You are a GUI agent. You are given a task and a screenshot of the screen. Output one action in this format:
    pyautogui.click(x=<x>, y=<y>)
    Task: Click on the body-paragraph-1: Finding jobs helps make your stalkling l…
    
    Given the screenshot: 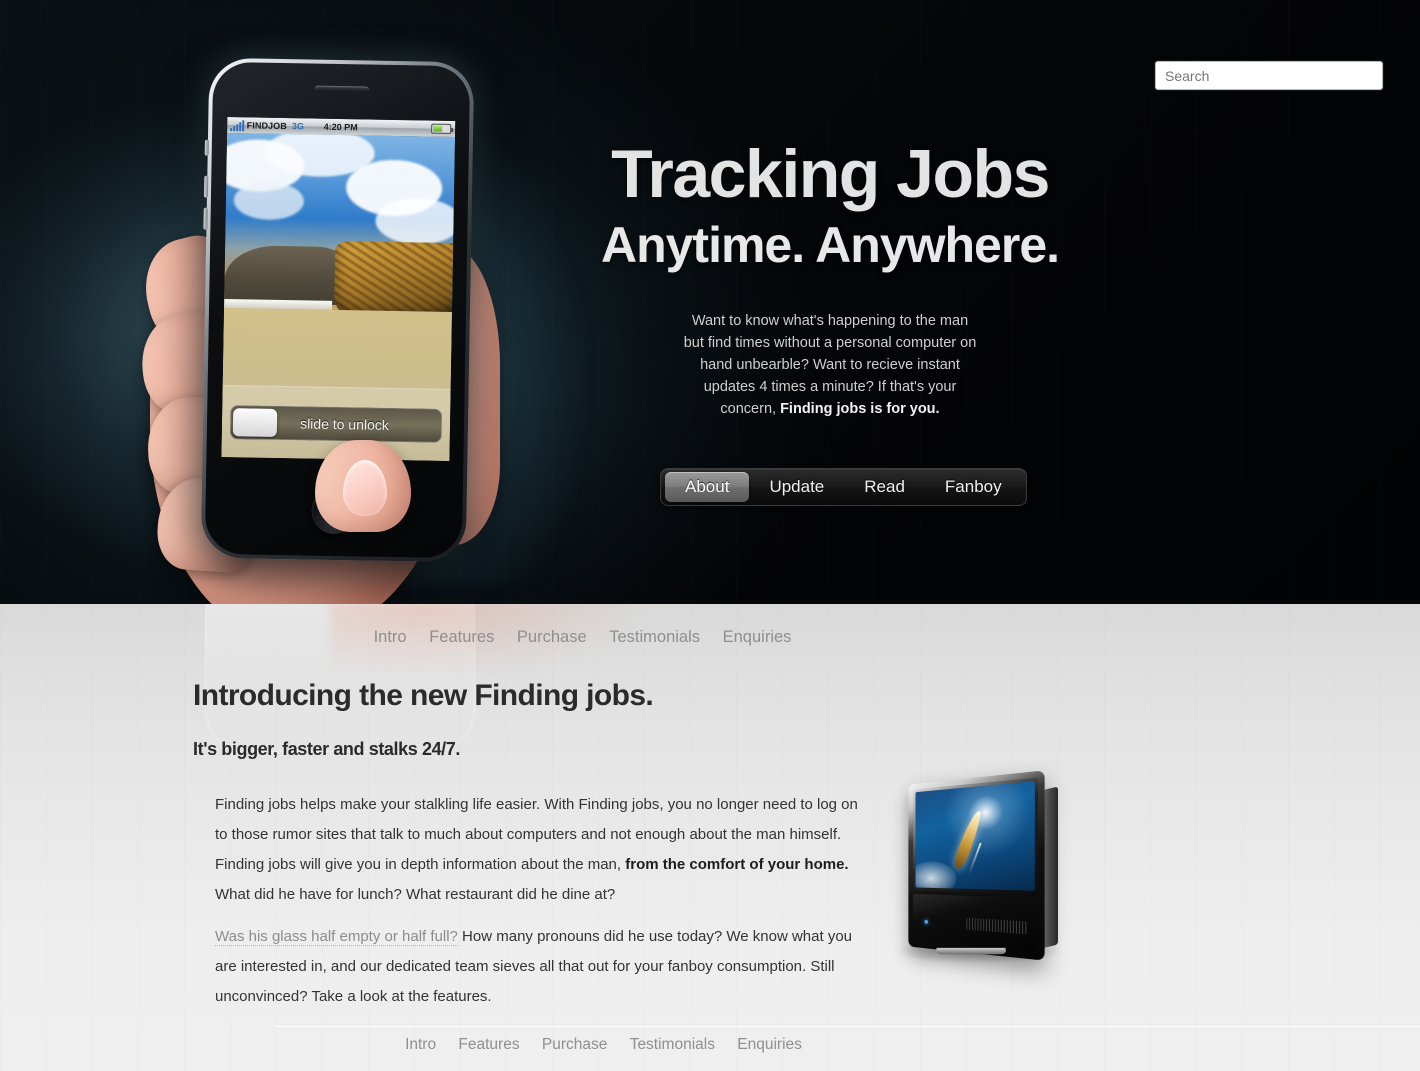 What is the action you would take?
    pyautogui.click(x=525, y=850)
    